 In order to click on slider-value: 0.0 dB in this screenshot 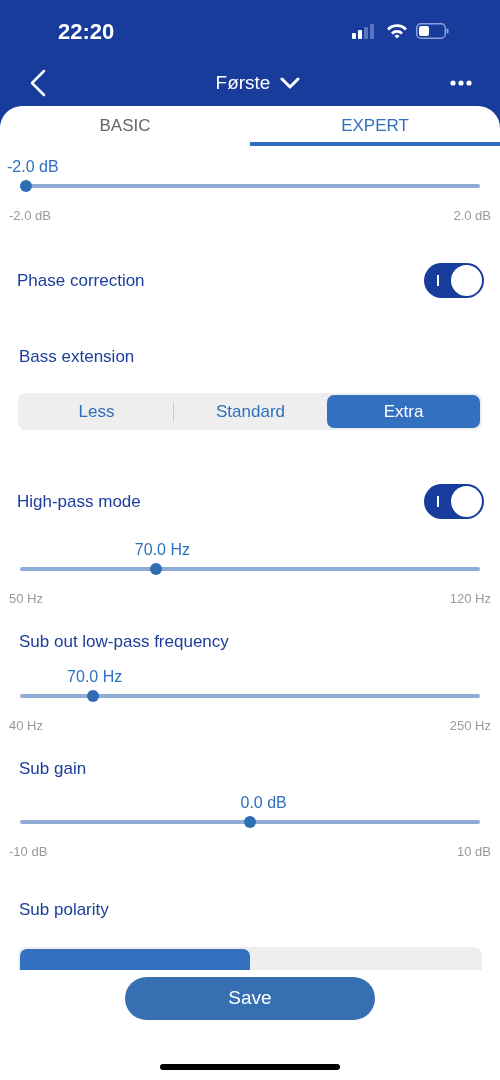, I will do `click(263, 803)`.